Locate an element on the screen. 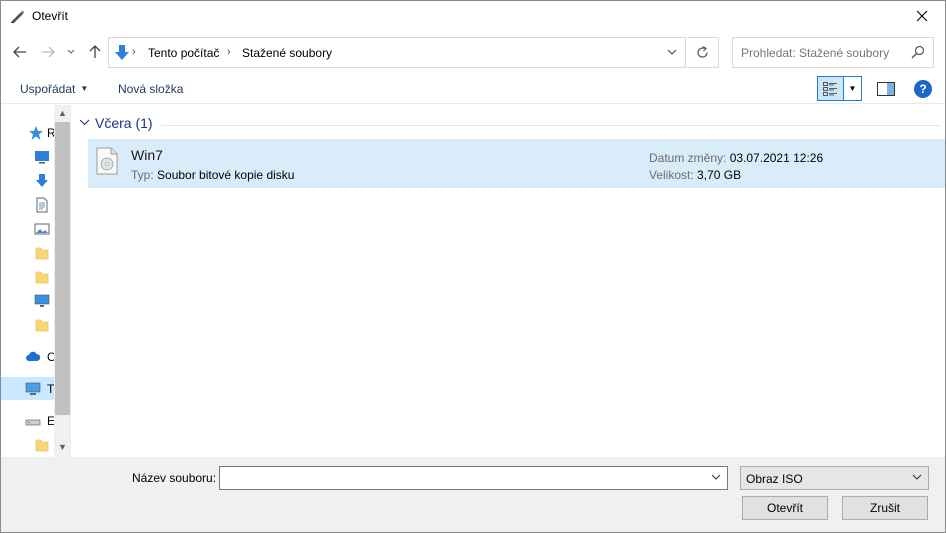  new-folder-button: Nová složka is located at coordinates (150, 89).